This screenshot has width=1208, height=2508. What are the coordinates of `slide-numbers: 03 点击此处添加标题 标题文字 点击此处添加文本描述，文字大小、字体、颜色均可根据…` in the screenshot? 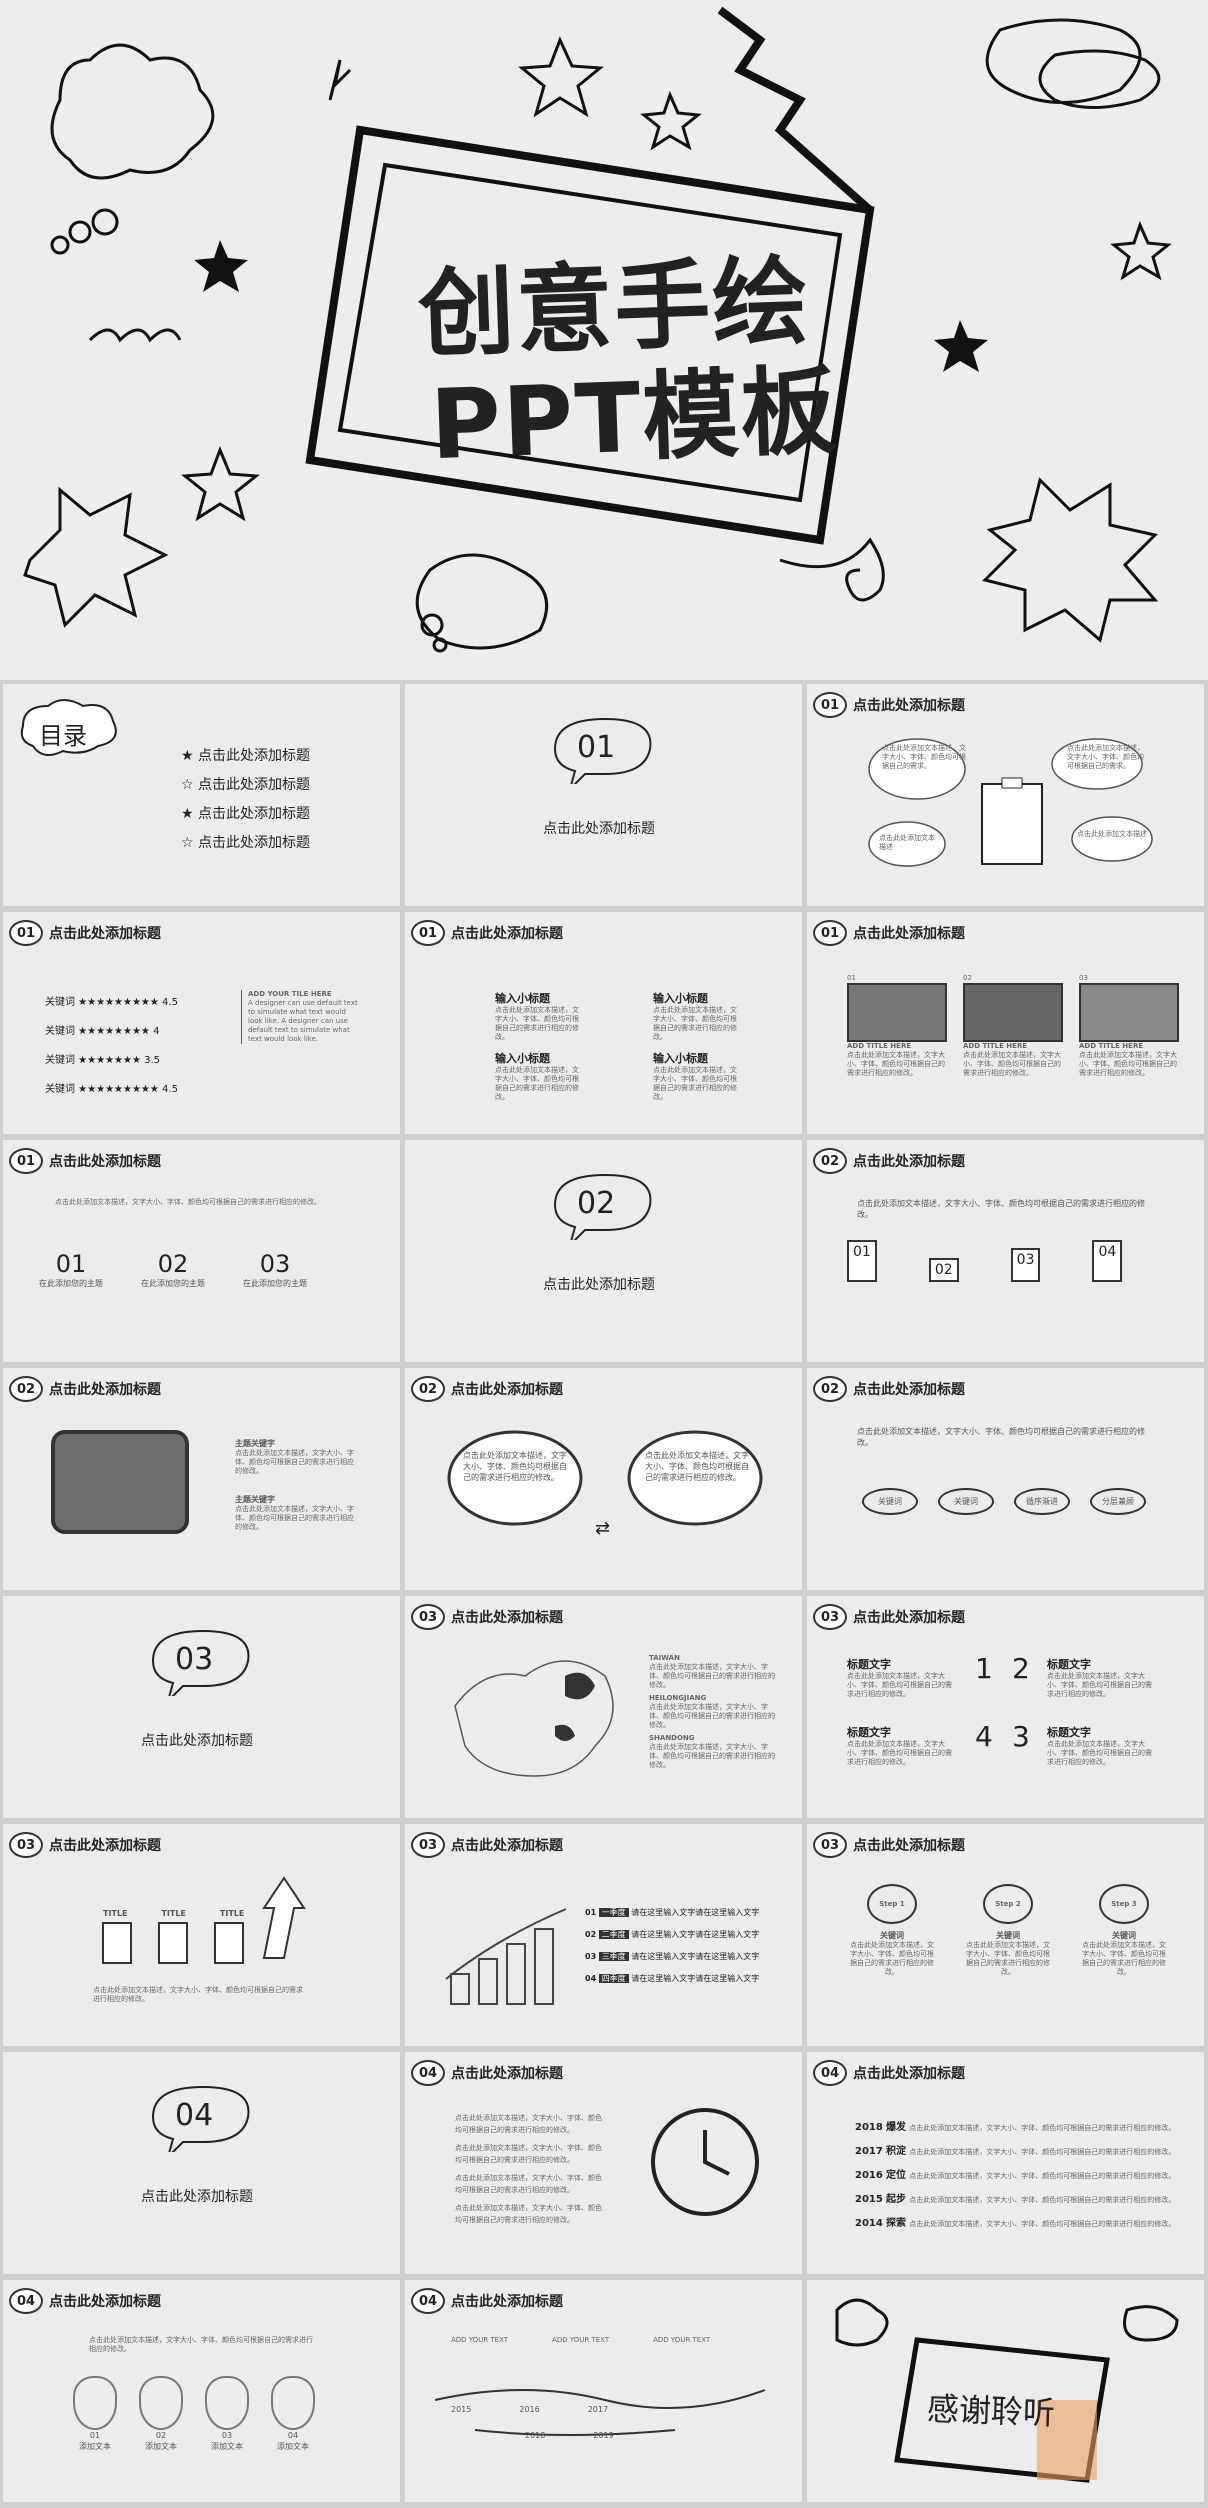 It's located at (1005, 1707).